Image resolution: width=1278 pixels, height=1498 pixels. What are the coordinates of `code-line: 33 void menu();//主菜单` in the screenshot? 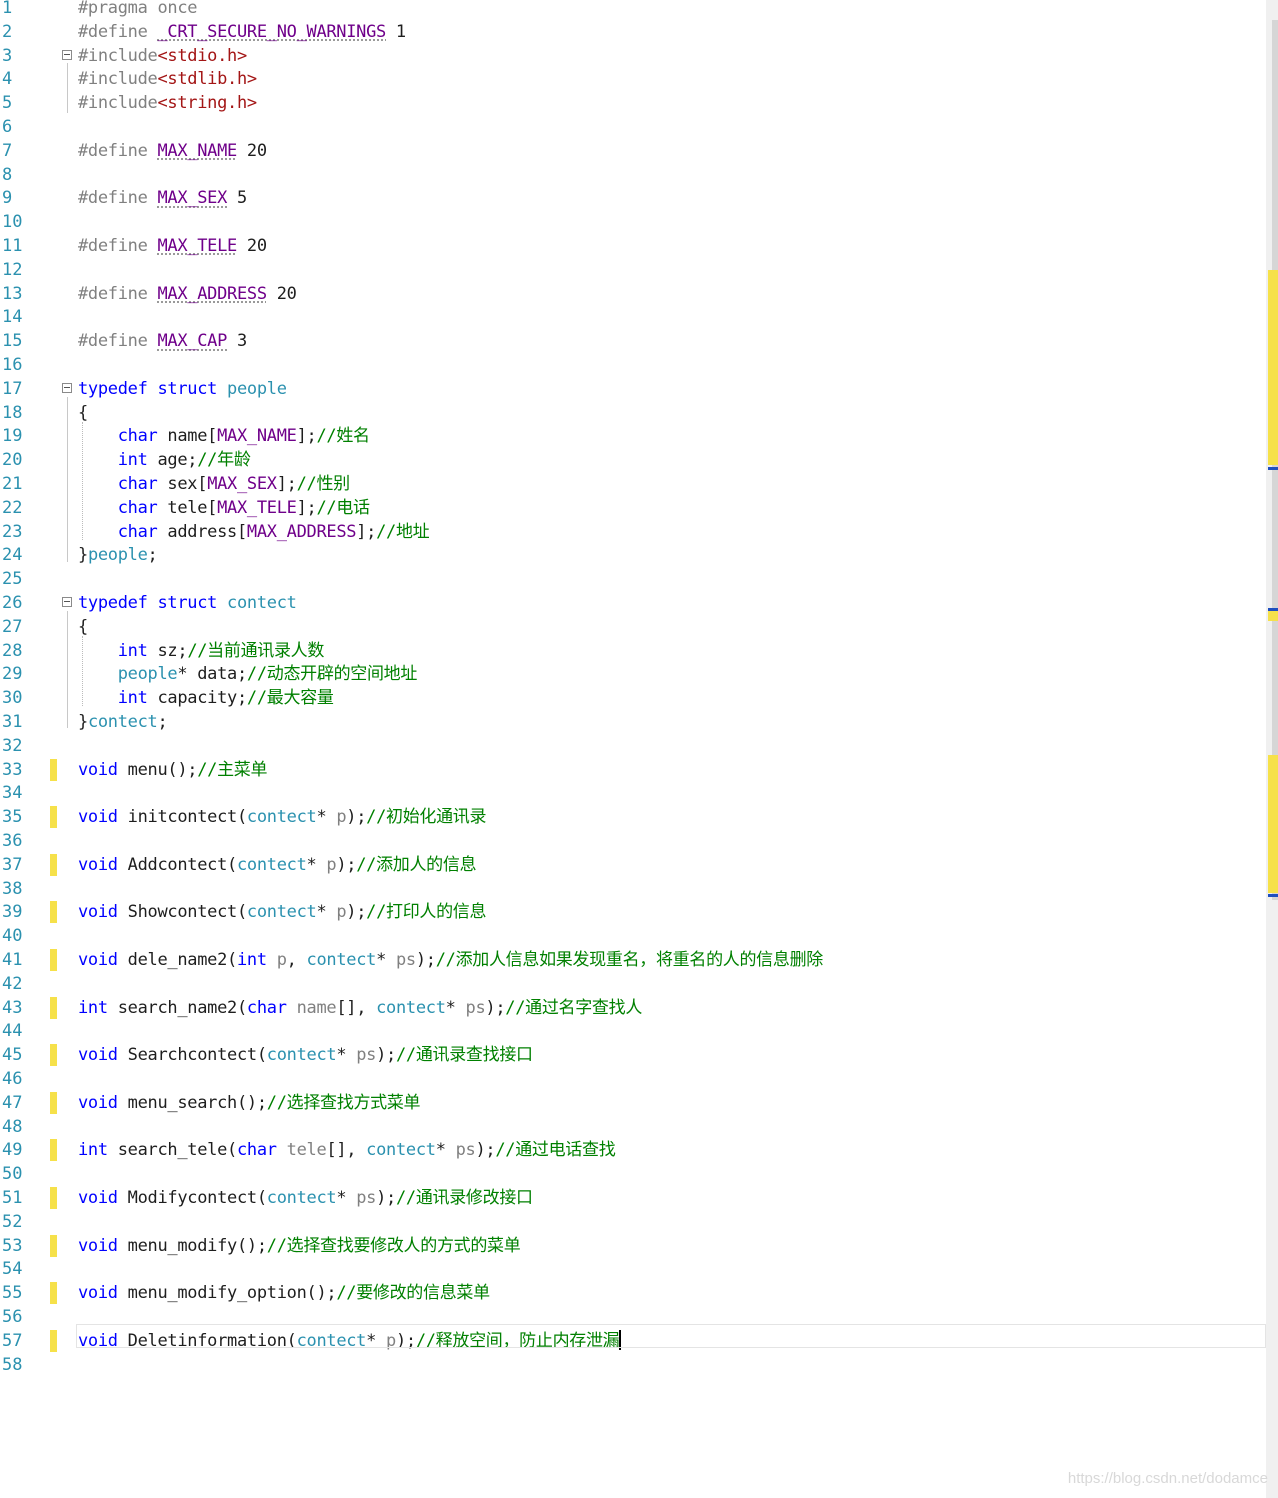 It's located at (633, 770).